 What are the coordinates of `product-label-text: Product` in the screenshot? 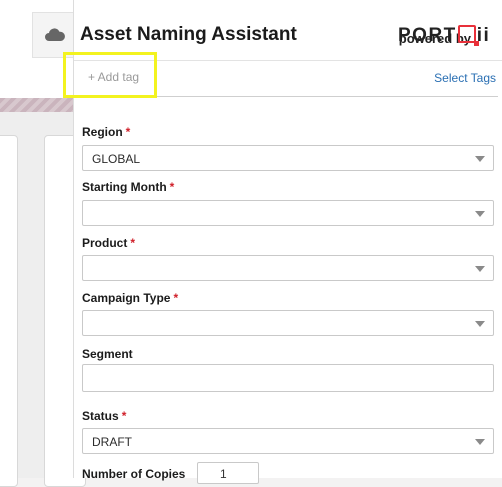 It's located at (105, 243).